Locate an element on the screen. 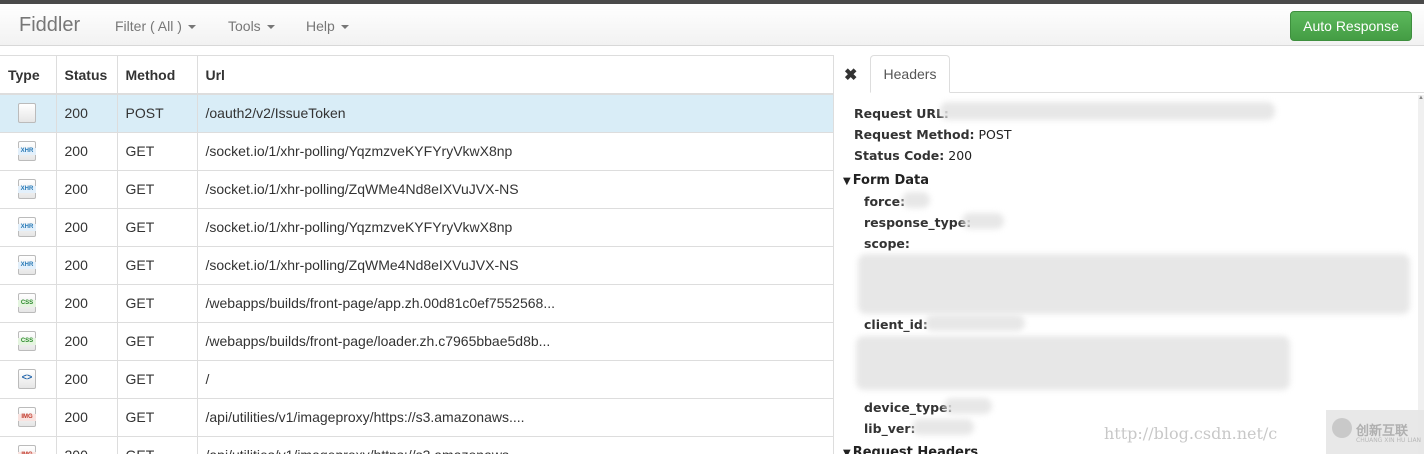 The height and width of the screenshot is (454, 1424). status-code-value: 200 is located at coordinates (960, 155).